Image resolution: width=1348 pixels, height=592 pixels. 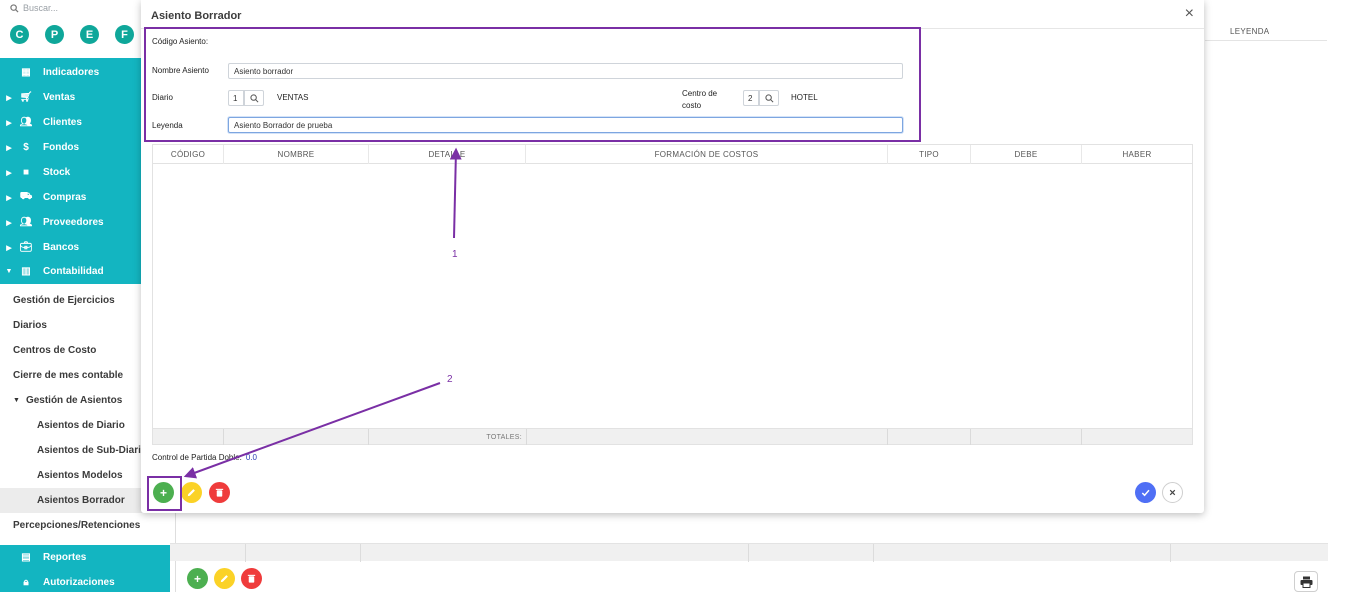 I want to click on sidebar-item-reportes: ▤ Reportes, so click(x=85, y=557).